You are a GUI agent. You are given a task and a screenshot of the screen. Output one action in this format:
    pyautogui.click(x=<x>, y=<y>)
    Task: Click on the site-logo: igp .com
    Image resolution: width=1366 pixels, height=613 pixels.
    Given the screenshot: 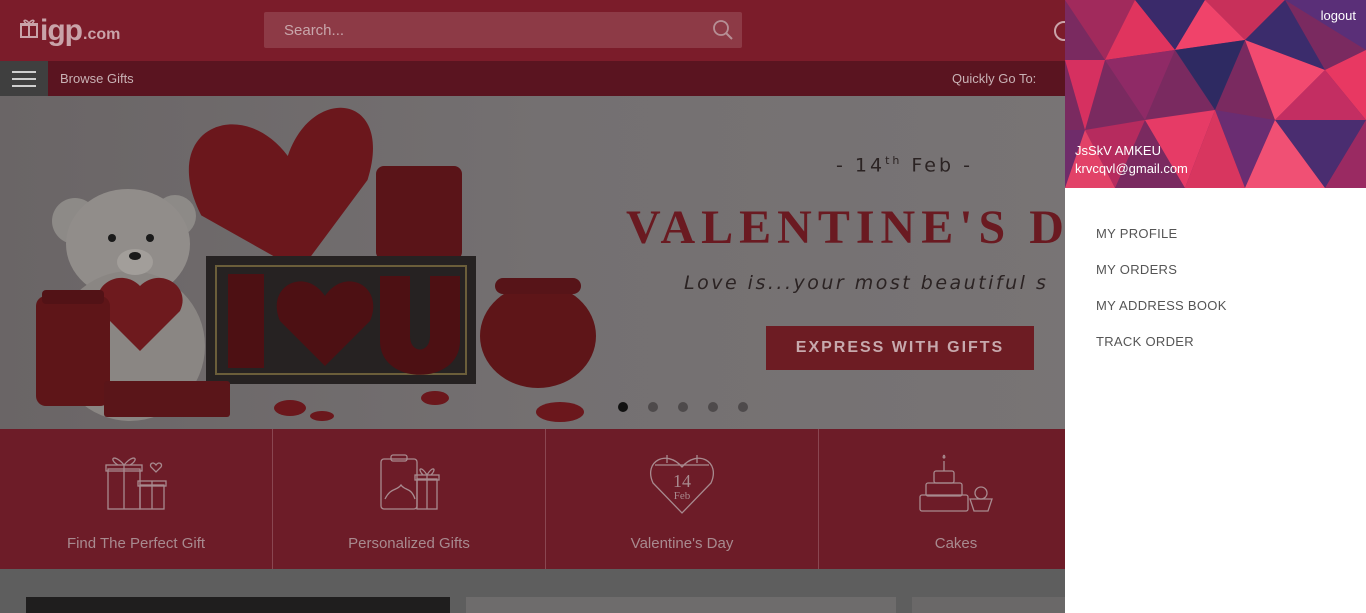 What is the action you would take?
    pyautogui.click(x=70, y=29)
    